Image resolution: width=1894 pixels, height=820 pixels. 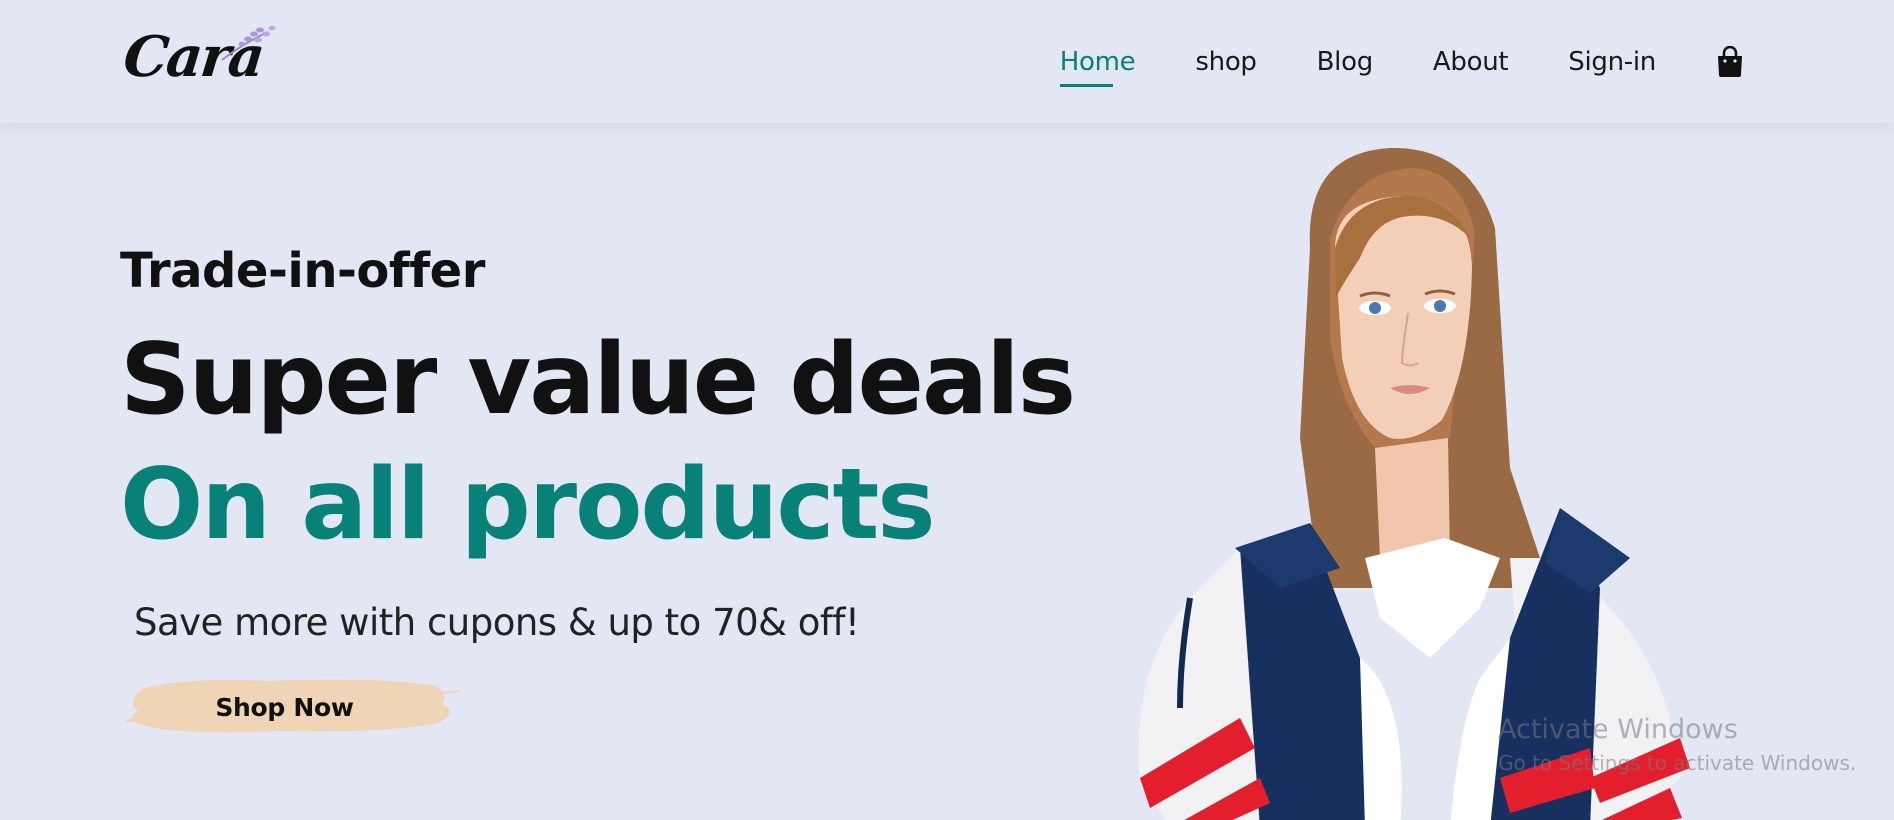 What do you see at coordinates (1345, 62) in the screenshot?
I see `nav-blog: Blog` at bounding box center [1345, 62].